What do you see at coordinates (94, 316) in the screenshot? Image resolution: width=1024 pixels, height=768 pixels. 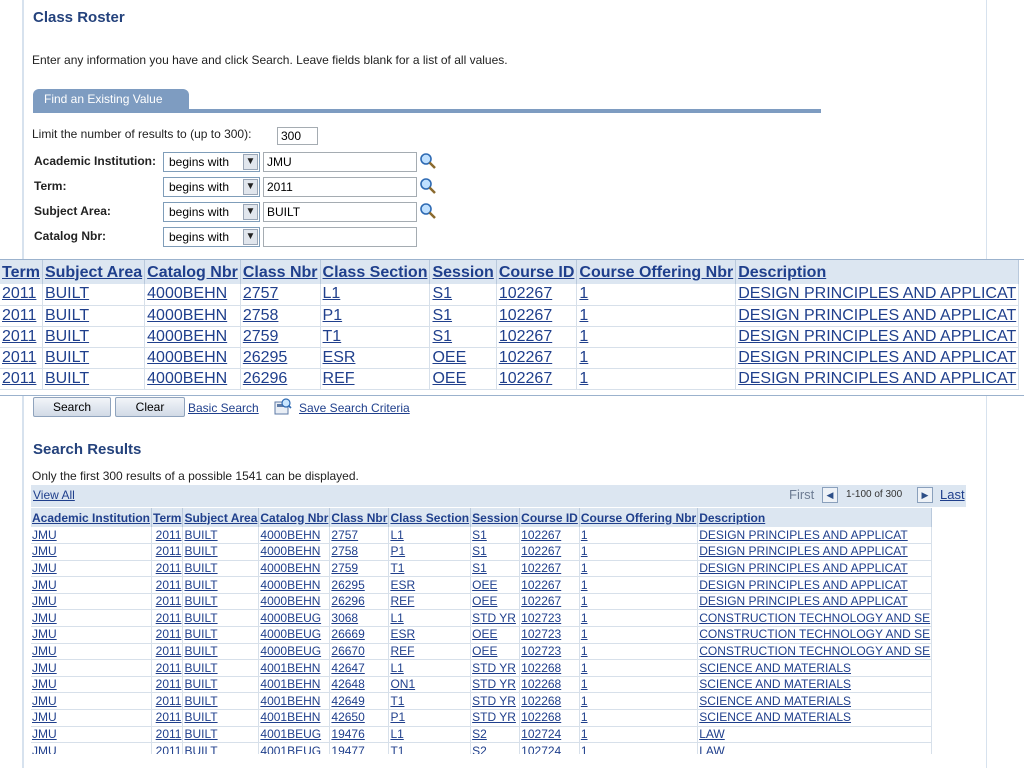 I see `zoom-cell-subject-area: BUILT` at bounding box center [94, 316].